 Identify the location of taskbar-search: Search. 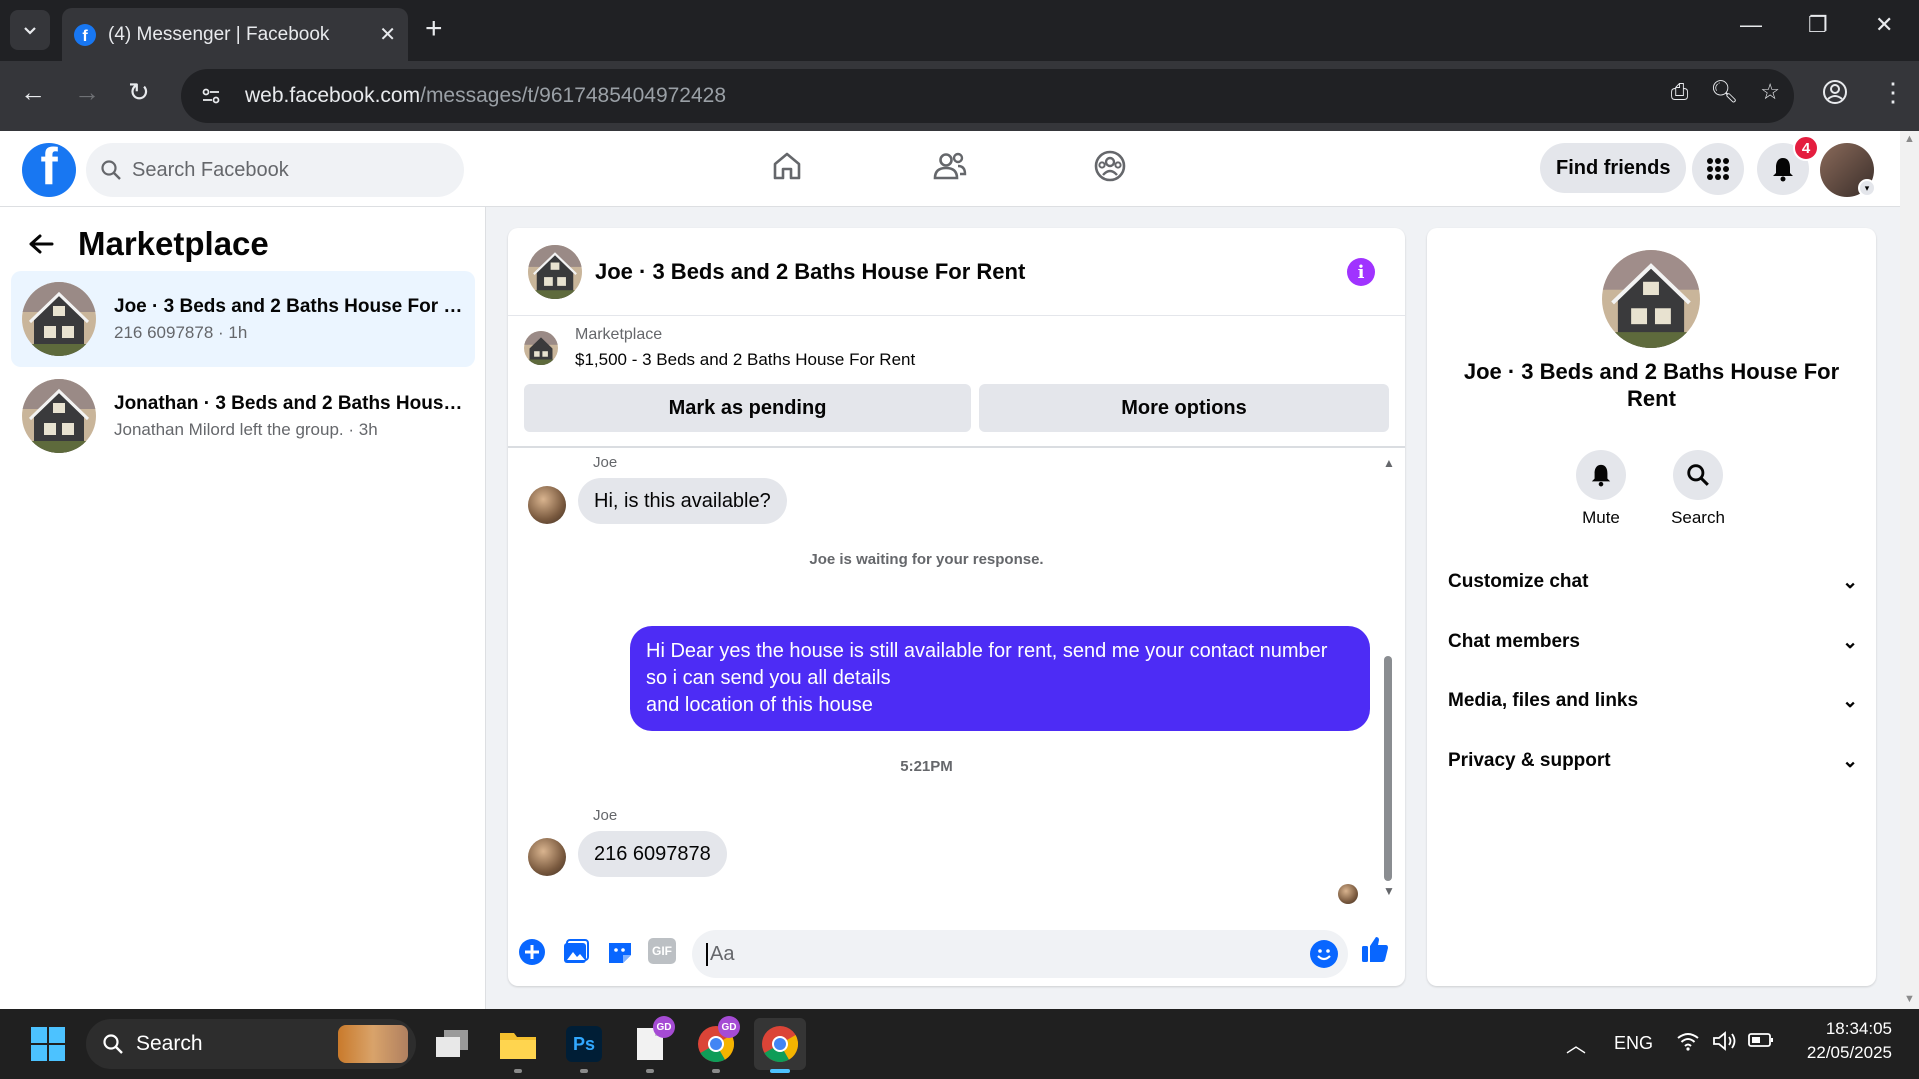
(251, 1044).